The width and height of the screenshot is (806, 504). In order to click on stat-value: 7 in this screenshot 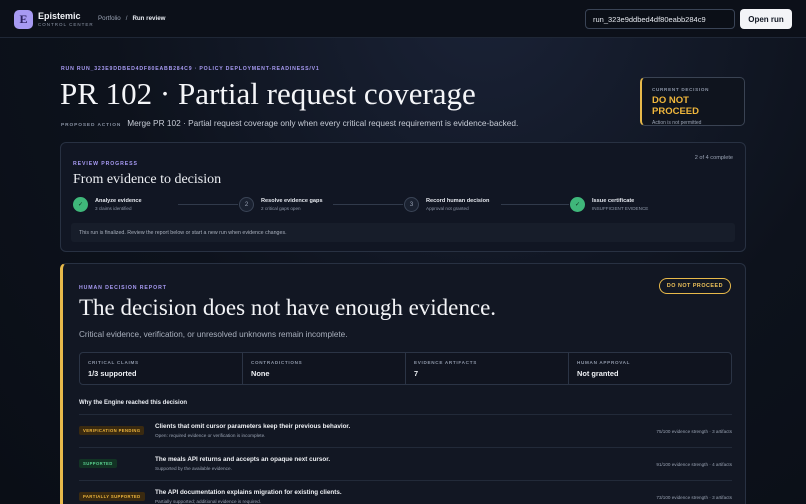, I will do `click(416, 373)`.